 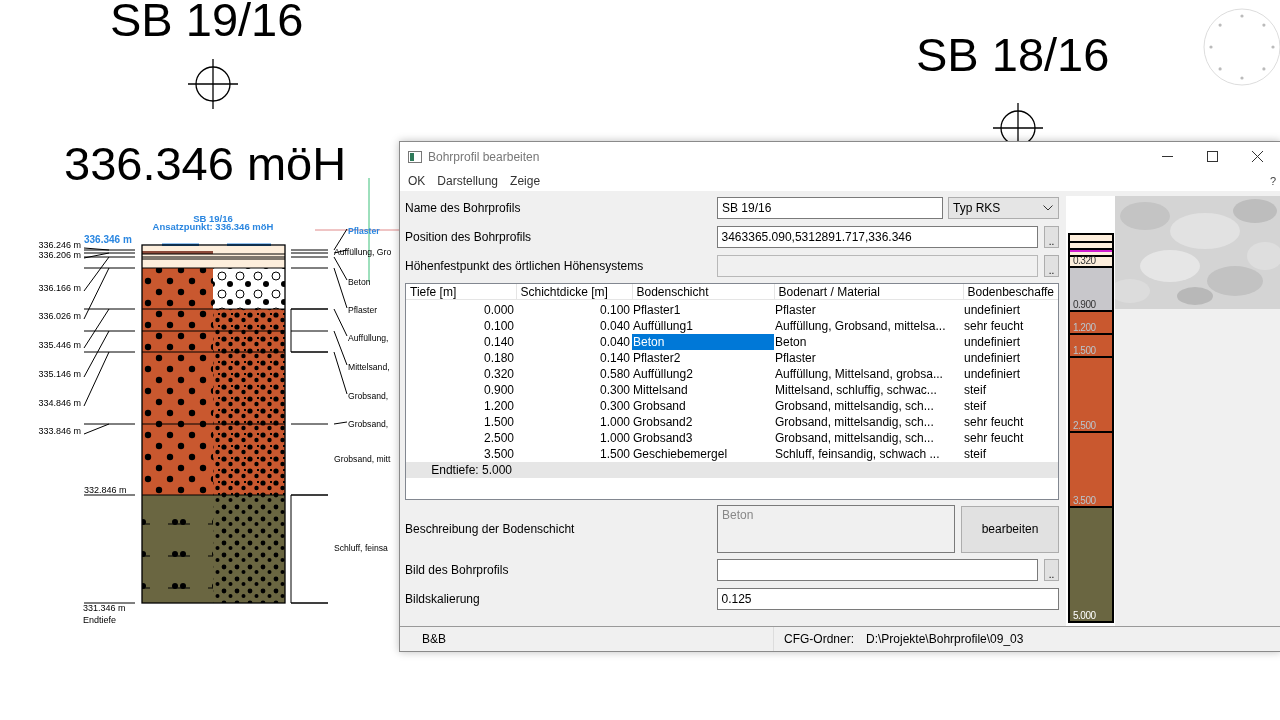 I want to click on table-cell: steif, so click(x=1010, y=454).